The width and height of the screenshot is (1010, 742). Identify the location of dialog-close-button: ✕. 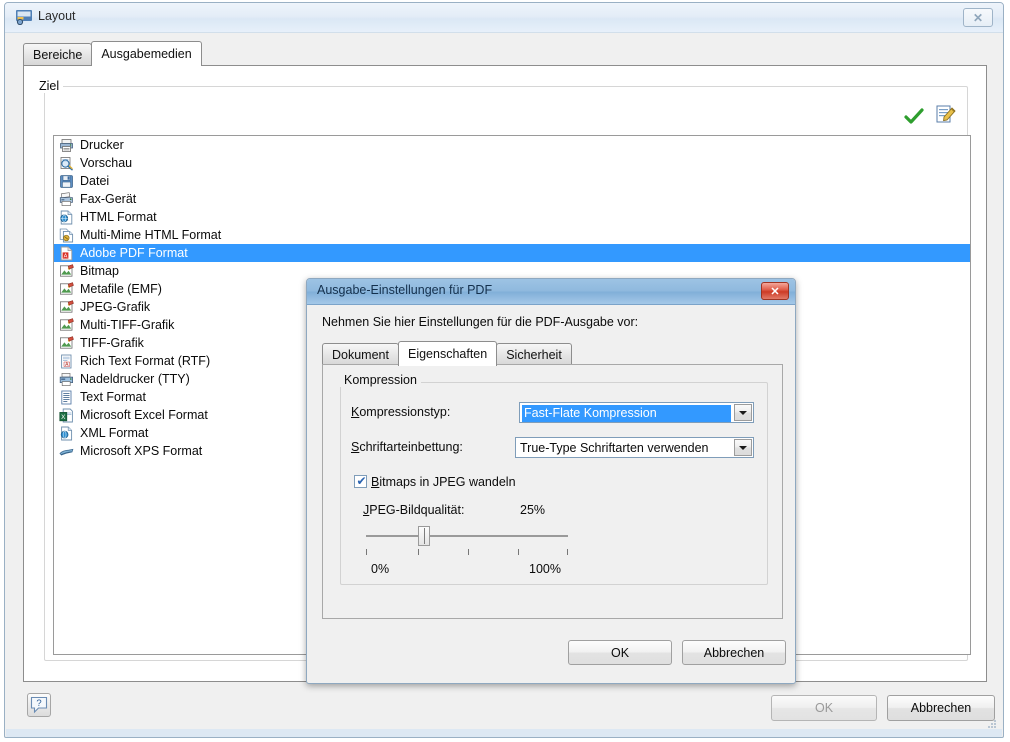
(775, 291).